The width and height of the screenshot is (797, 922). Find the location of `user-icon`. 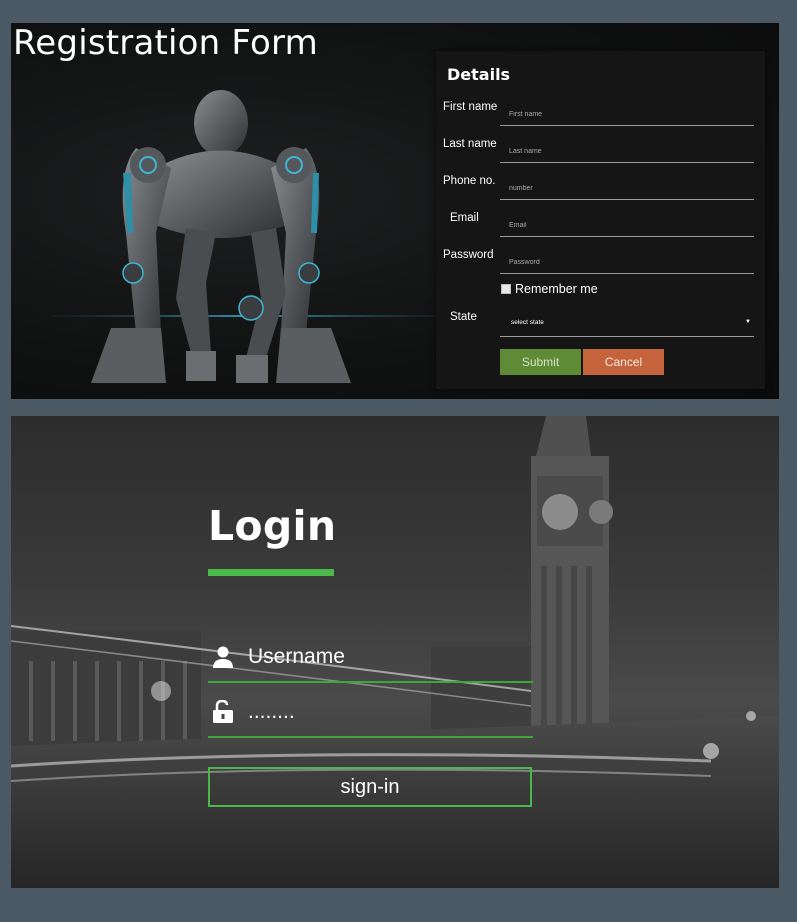

user-icon is located at coordinates (223, 657).